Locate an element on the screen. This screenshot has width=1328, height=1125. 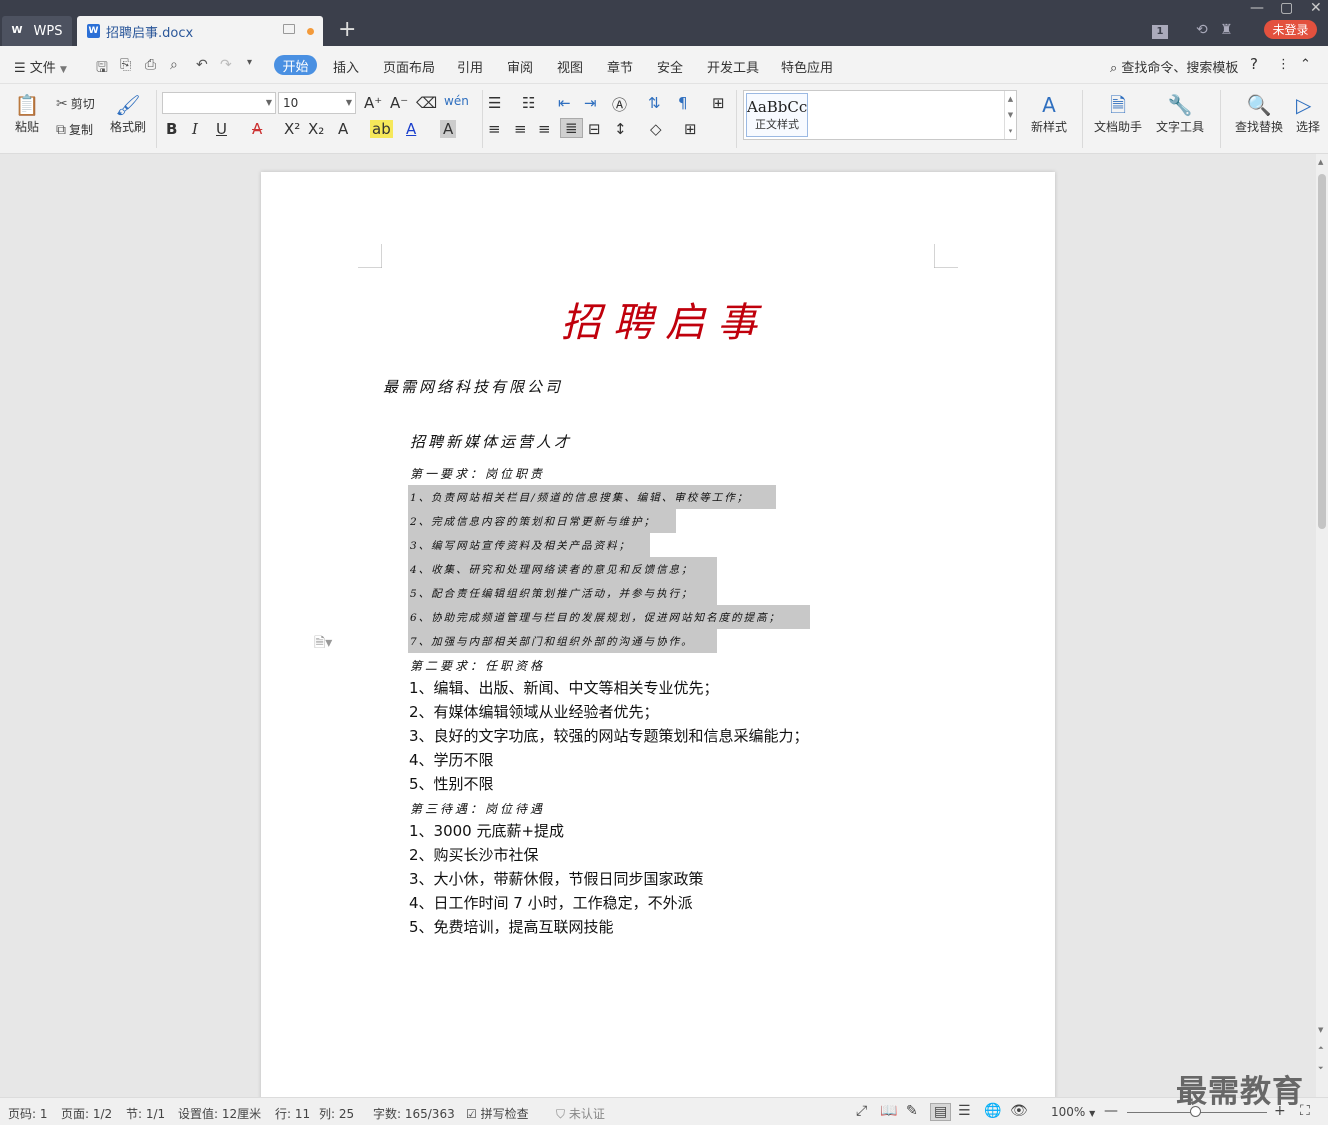
status-col: 列: 25 is located at coordinates (336, 1113).